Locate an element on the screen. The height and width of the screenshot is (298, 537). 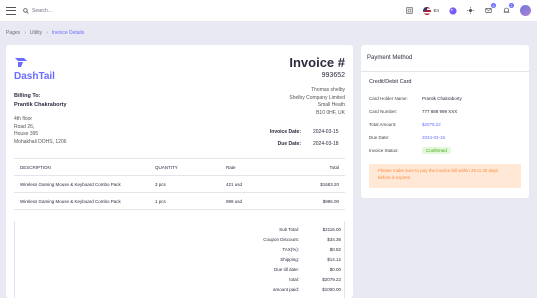
language-label: En is located at coordinates (436, 10).